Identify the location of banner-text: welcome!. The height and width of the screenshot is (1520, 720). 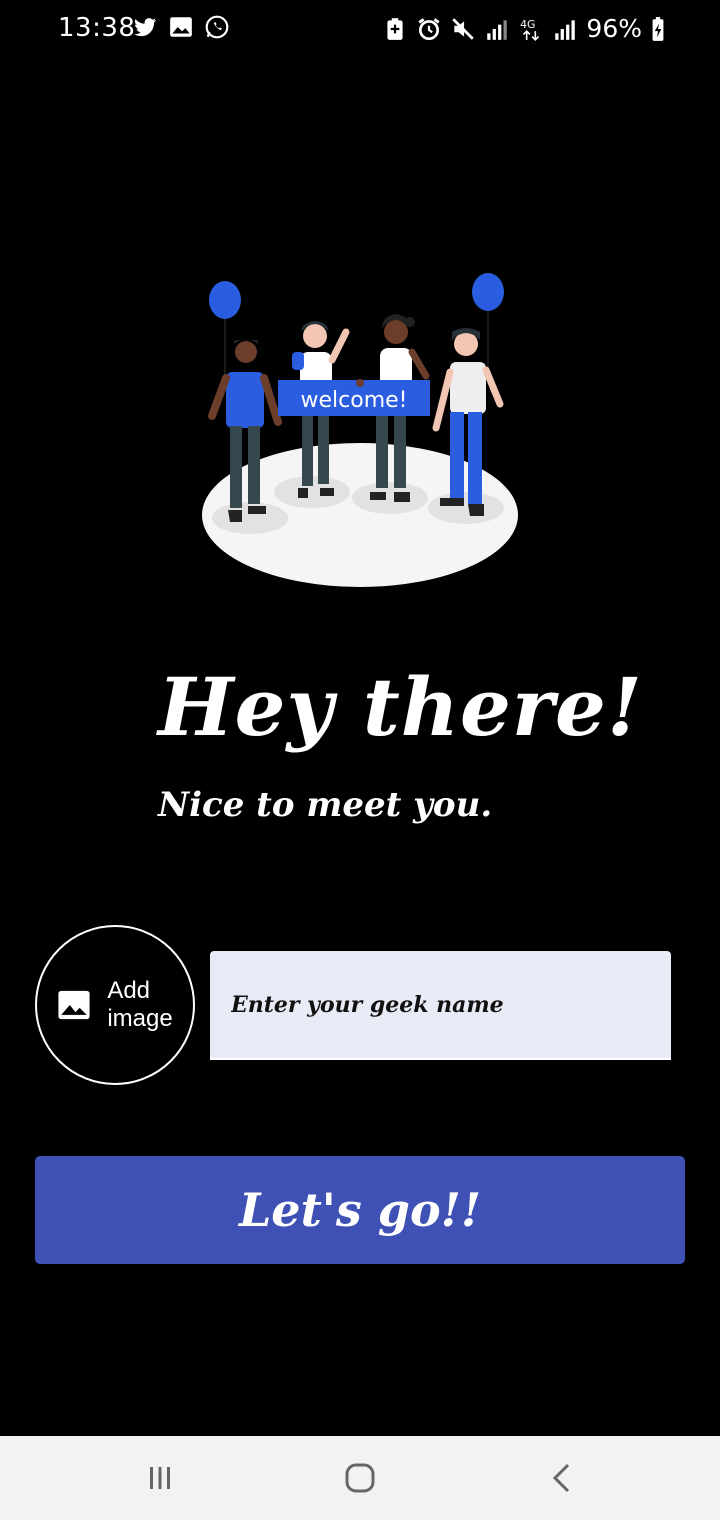
(354, 400).